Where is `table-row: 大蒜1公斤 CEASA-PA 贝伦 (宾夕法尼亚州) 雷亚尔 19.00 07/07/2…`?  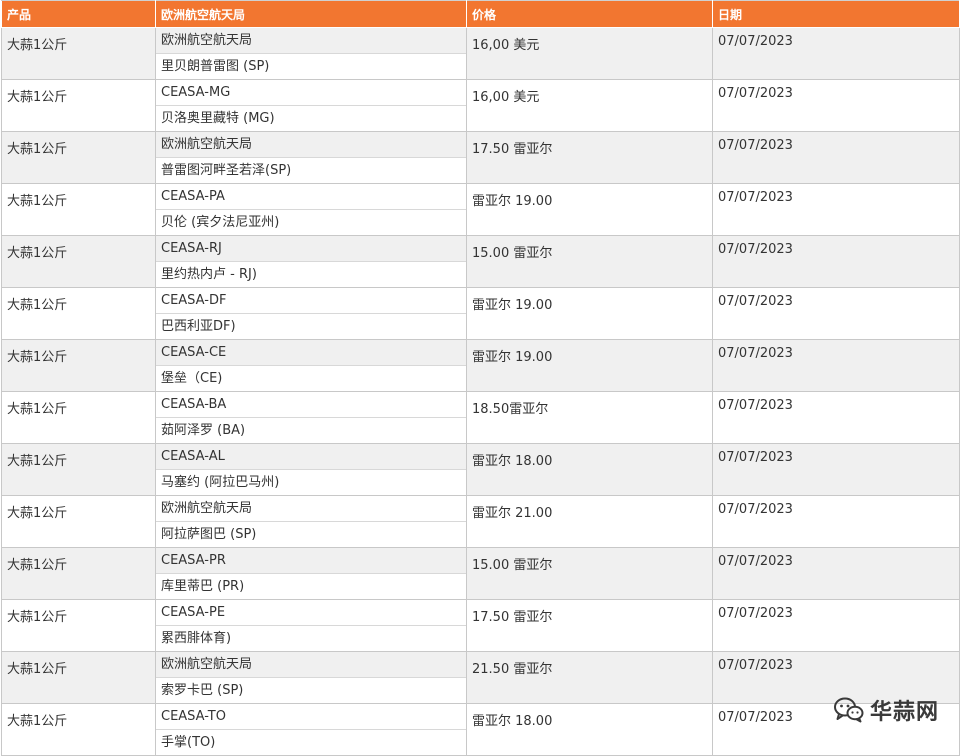 table-row: 大蒜1公斤 CEASA-PA 贝伦 (宾夕法尼亚州) 雷亚尔 19.00 07/07/2… is located at coordinates (480, 209).